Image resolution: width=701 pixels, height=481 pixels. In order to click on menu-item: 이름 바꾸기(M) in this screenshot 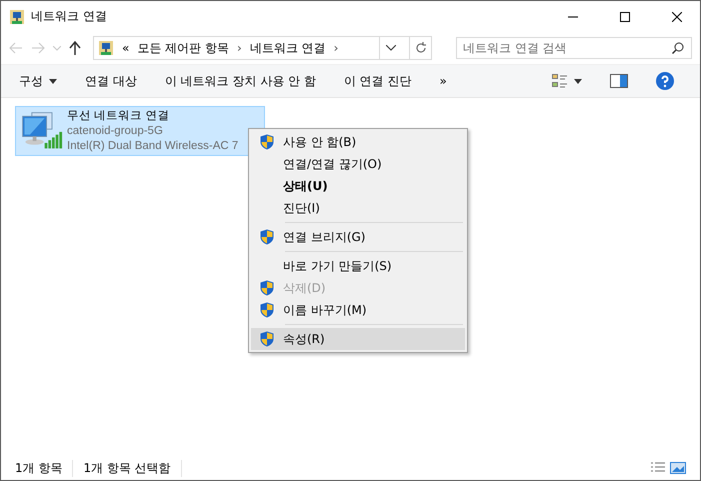, I will do `click(358, 310)`.